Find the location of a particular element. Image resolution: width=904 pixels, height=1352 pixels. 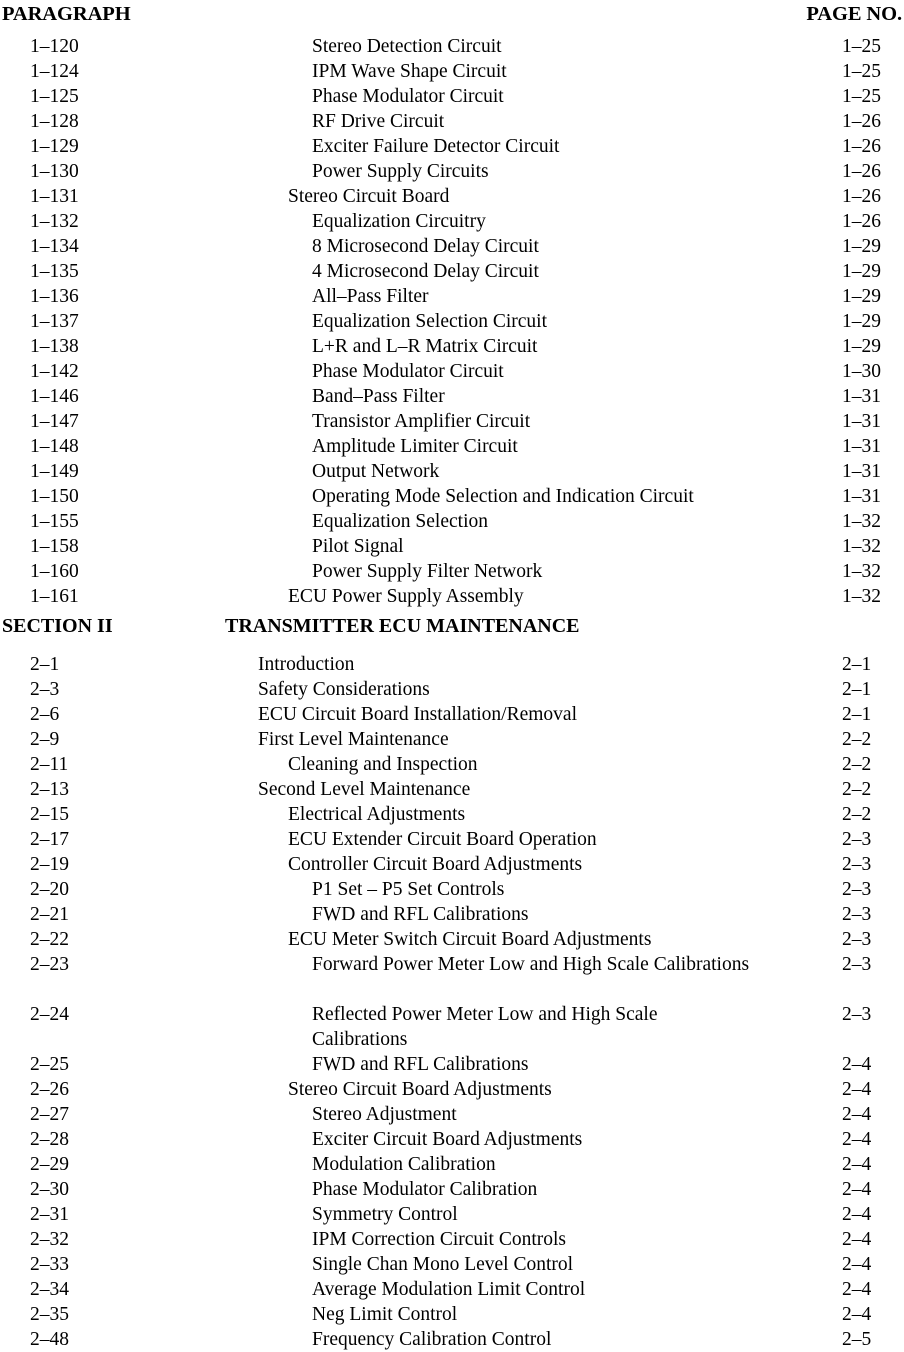

toc-entry-row: 2–27 Stereo Adjustment 2–4 is located at coordinates (452, 1114).